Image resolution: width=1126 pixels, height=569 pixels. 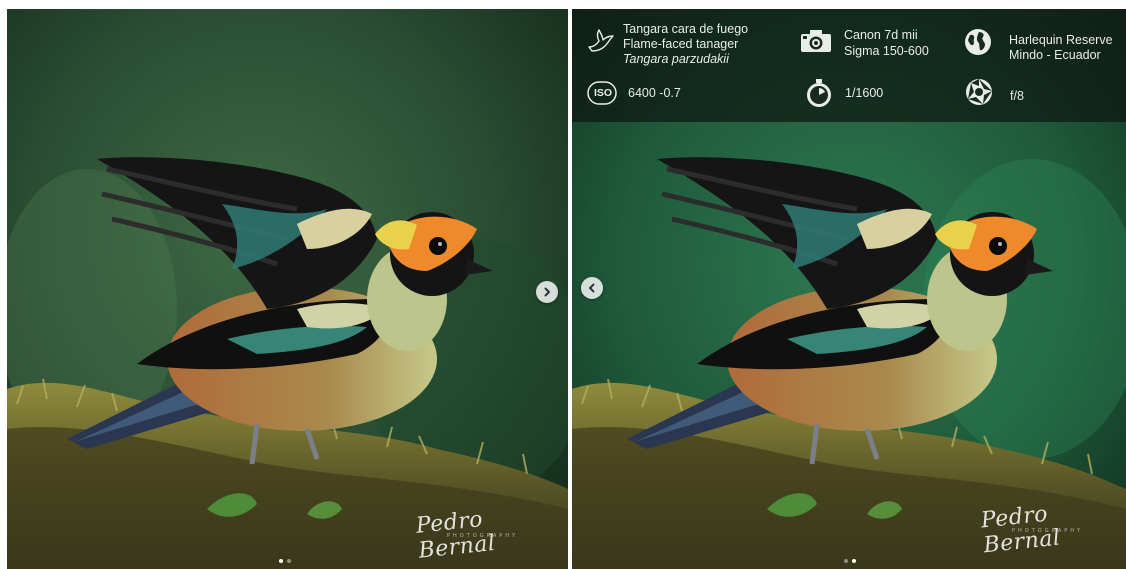 I want to click on lens-model: Sigma 150-600, so click(x=886, y=51).